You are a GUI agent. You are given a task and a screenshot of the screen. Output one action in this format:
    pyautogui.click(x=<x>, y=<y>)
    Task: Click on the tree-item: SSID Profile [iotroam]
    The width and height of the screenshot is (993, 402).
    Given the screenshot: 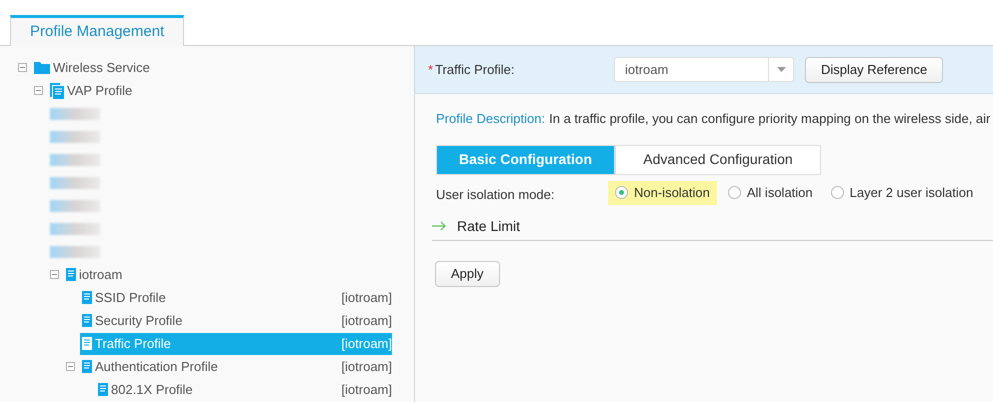 What is the action you would take?
    pyautogui.click(x=236, y=297)
    